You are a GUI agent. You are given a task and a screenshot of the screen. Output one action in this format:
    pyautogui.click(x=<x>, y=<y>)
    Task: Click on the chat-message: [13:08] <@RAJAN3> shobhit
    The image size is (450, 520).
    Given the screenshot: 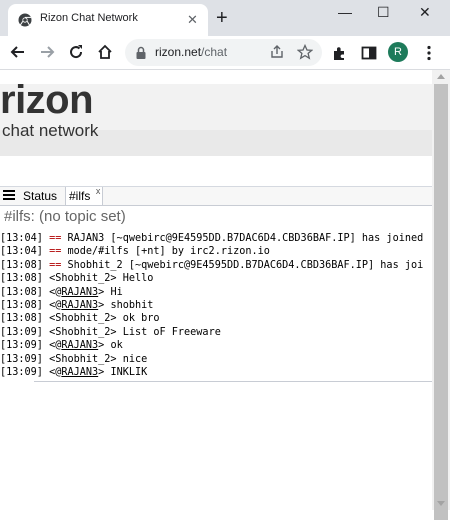 What is the action you would take?
    pyautogui.click(x=77, y=305)
    